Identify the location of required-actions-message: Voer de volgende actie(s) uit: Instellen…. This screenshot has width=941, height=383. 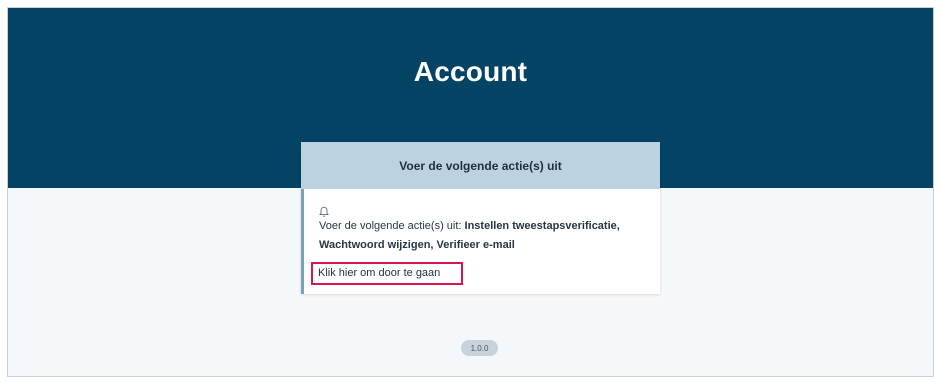
(479, 236).